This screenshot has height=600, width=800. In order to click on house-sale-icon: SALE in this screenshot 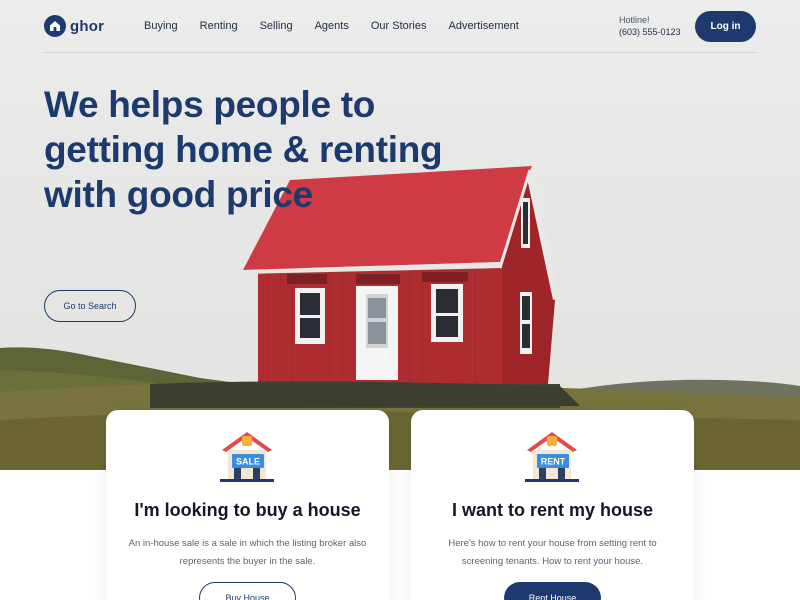, I will do `click(247, 457)`.